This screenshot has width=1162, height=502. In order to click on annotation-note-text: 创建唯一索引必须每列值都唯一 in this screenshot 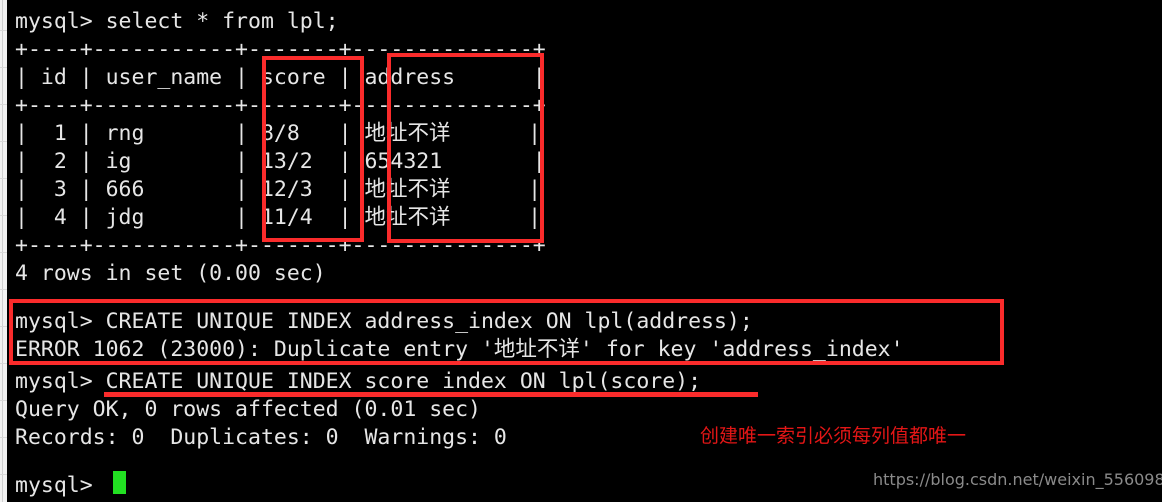, I will do `click(833, 436)`.